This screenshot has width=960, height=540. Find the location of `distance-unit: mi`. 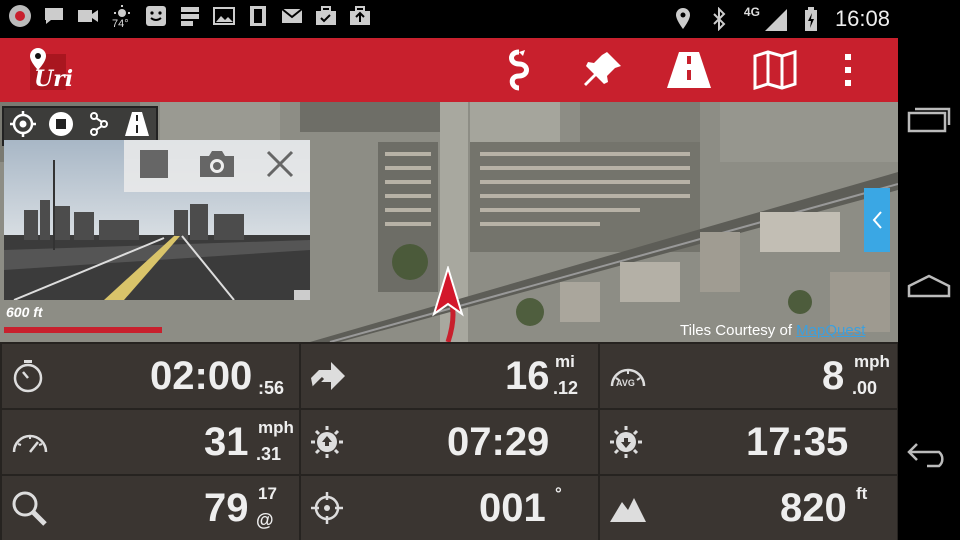

distance-unit: mi is located at coordinates (565, 361).